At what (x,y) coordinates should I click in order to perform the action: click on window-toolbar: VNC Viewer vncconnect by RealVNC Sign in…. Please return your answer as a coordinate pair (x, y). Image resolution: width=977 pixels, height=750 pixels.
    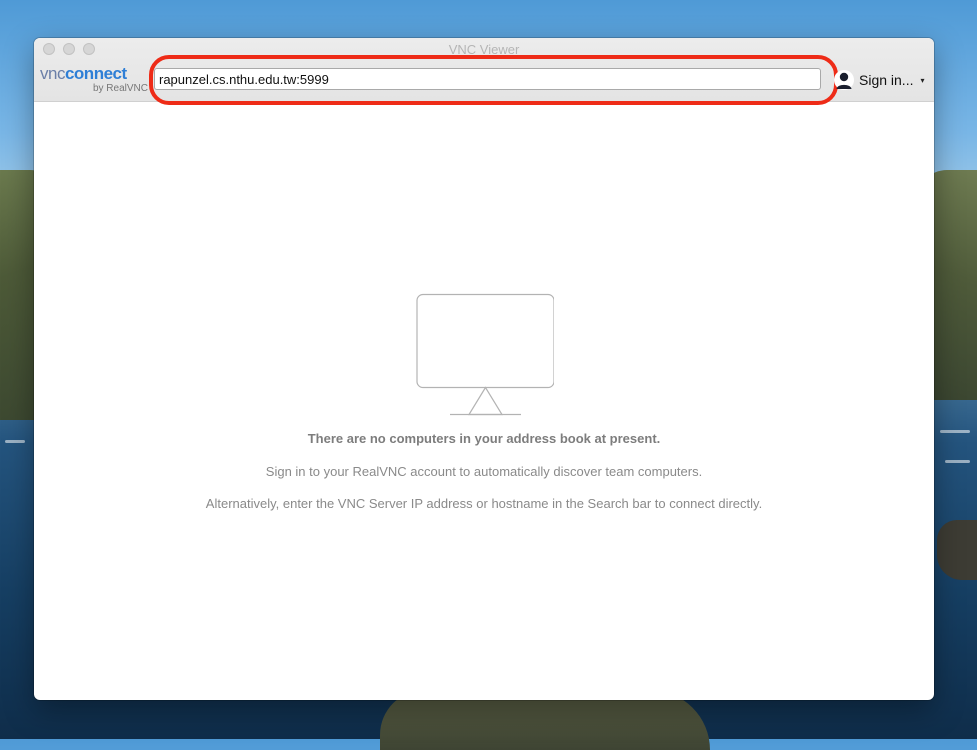
    Looking at the image, I should click on (484, 71).